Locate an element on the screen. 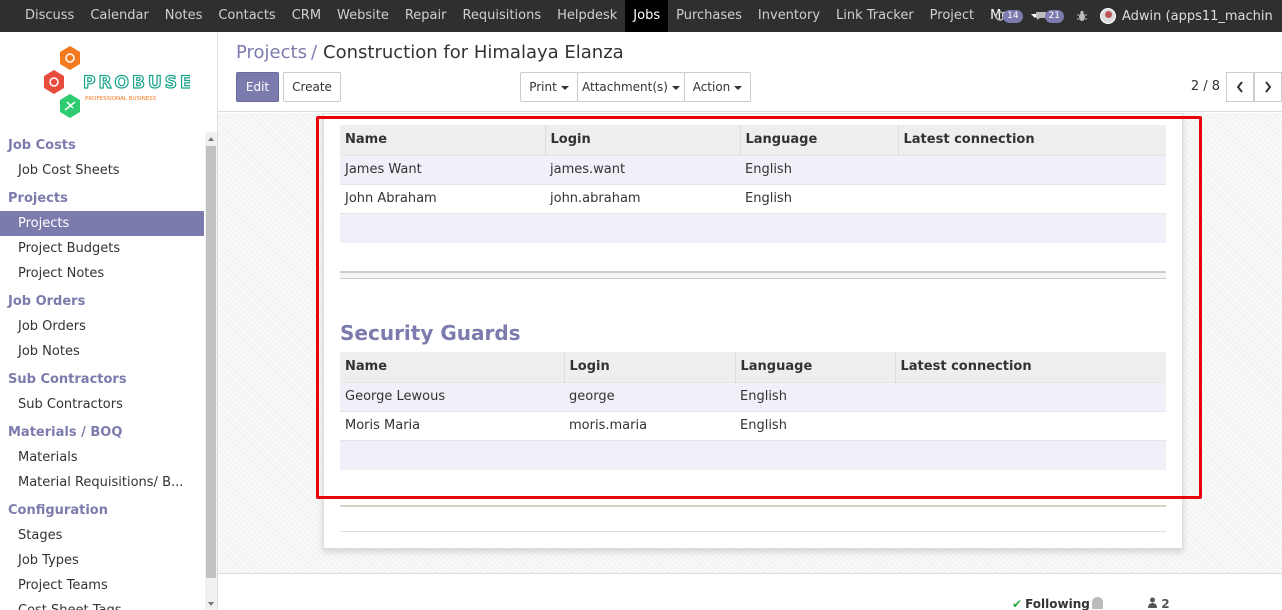 The image size is (1282, 610). menu-item-link-tracker: Link Tracker is located at coordinates (875, 16).